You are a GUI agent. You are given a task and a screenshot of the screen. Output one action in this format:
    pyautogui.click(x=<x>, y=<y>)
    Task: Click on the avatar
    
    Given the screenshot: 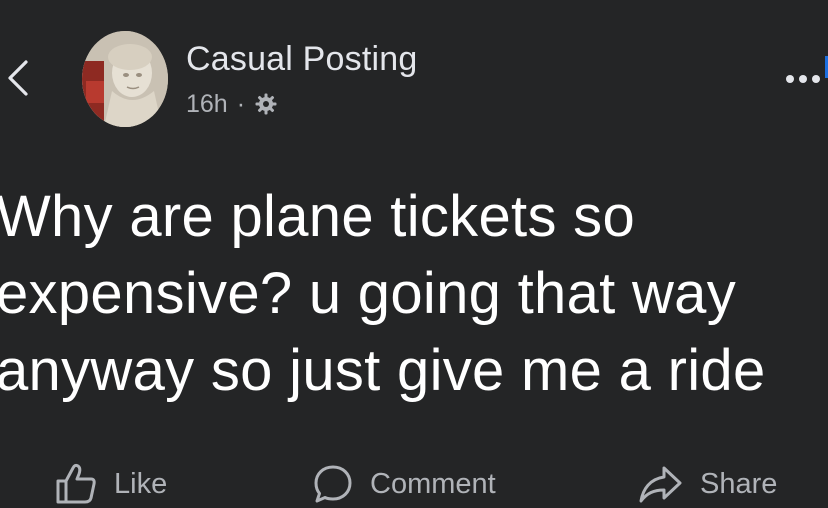 What is the action you would take?
    pyautogui.click(x=125, y=79)
    